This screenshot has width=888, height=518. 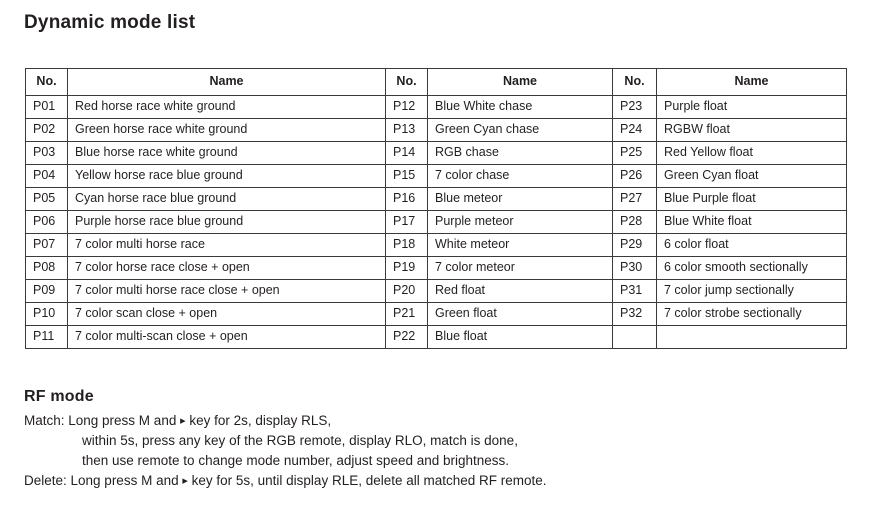 I want to click on mode-name-cell: Green Cyan float, so click(x=751, y=176).